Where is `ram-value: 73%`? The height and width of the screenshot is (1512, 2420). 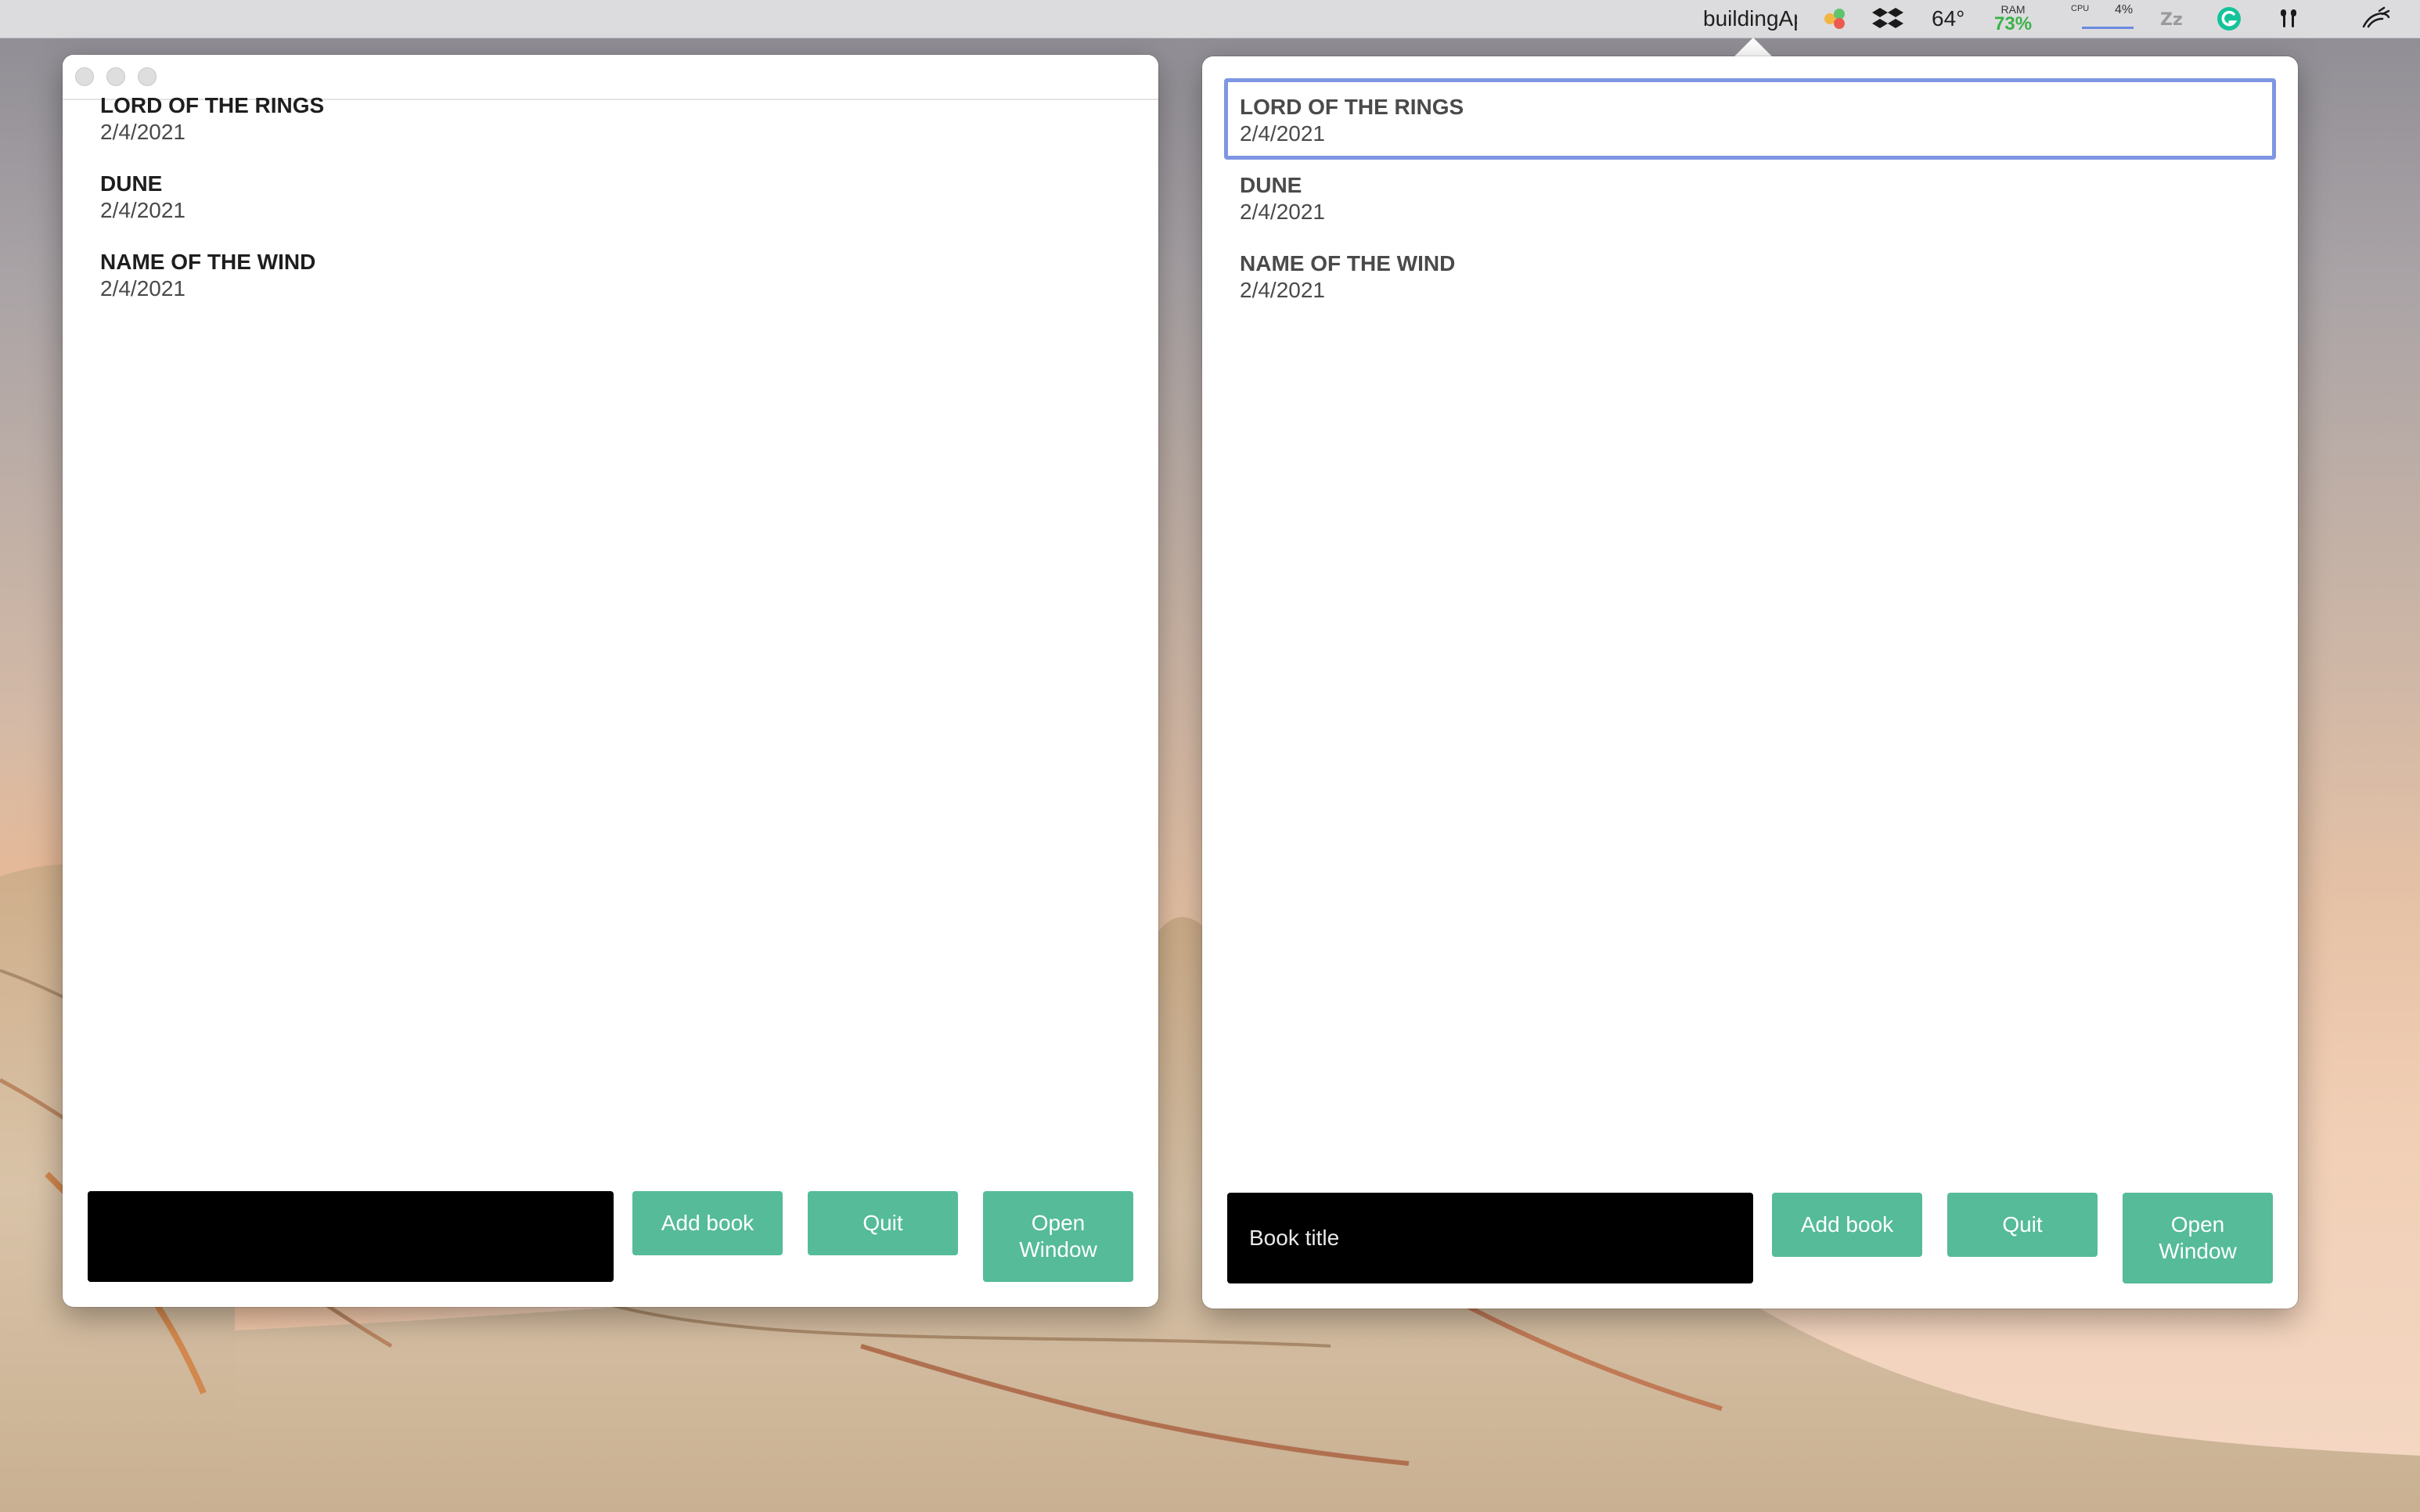 ram-value: 73% is located at coordinates (2014, 23).